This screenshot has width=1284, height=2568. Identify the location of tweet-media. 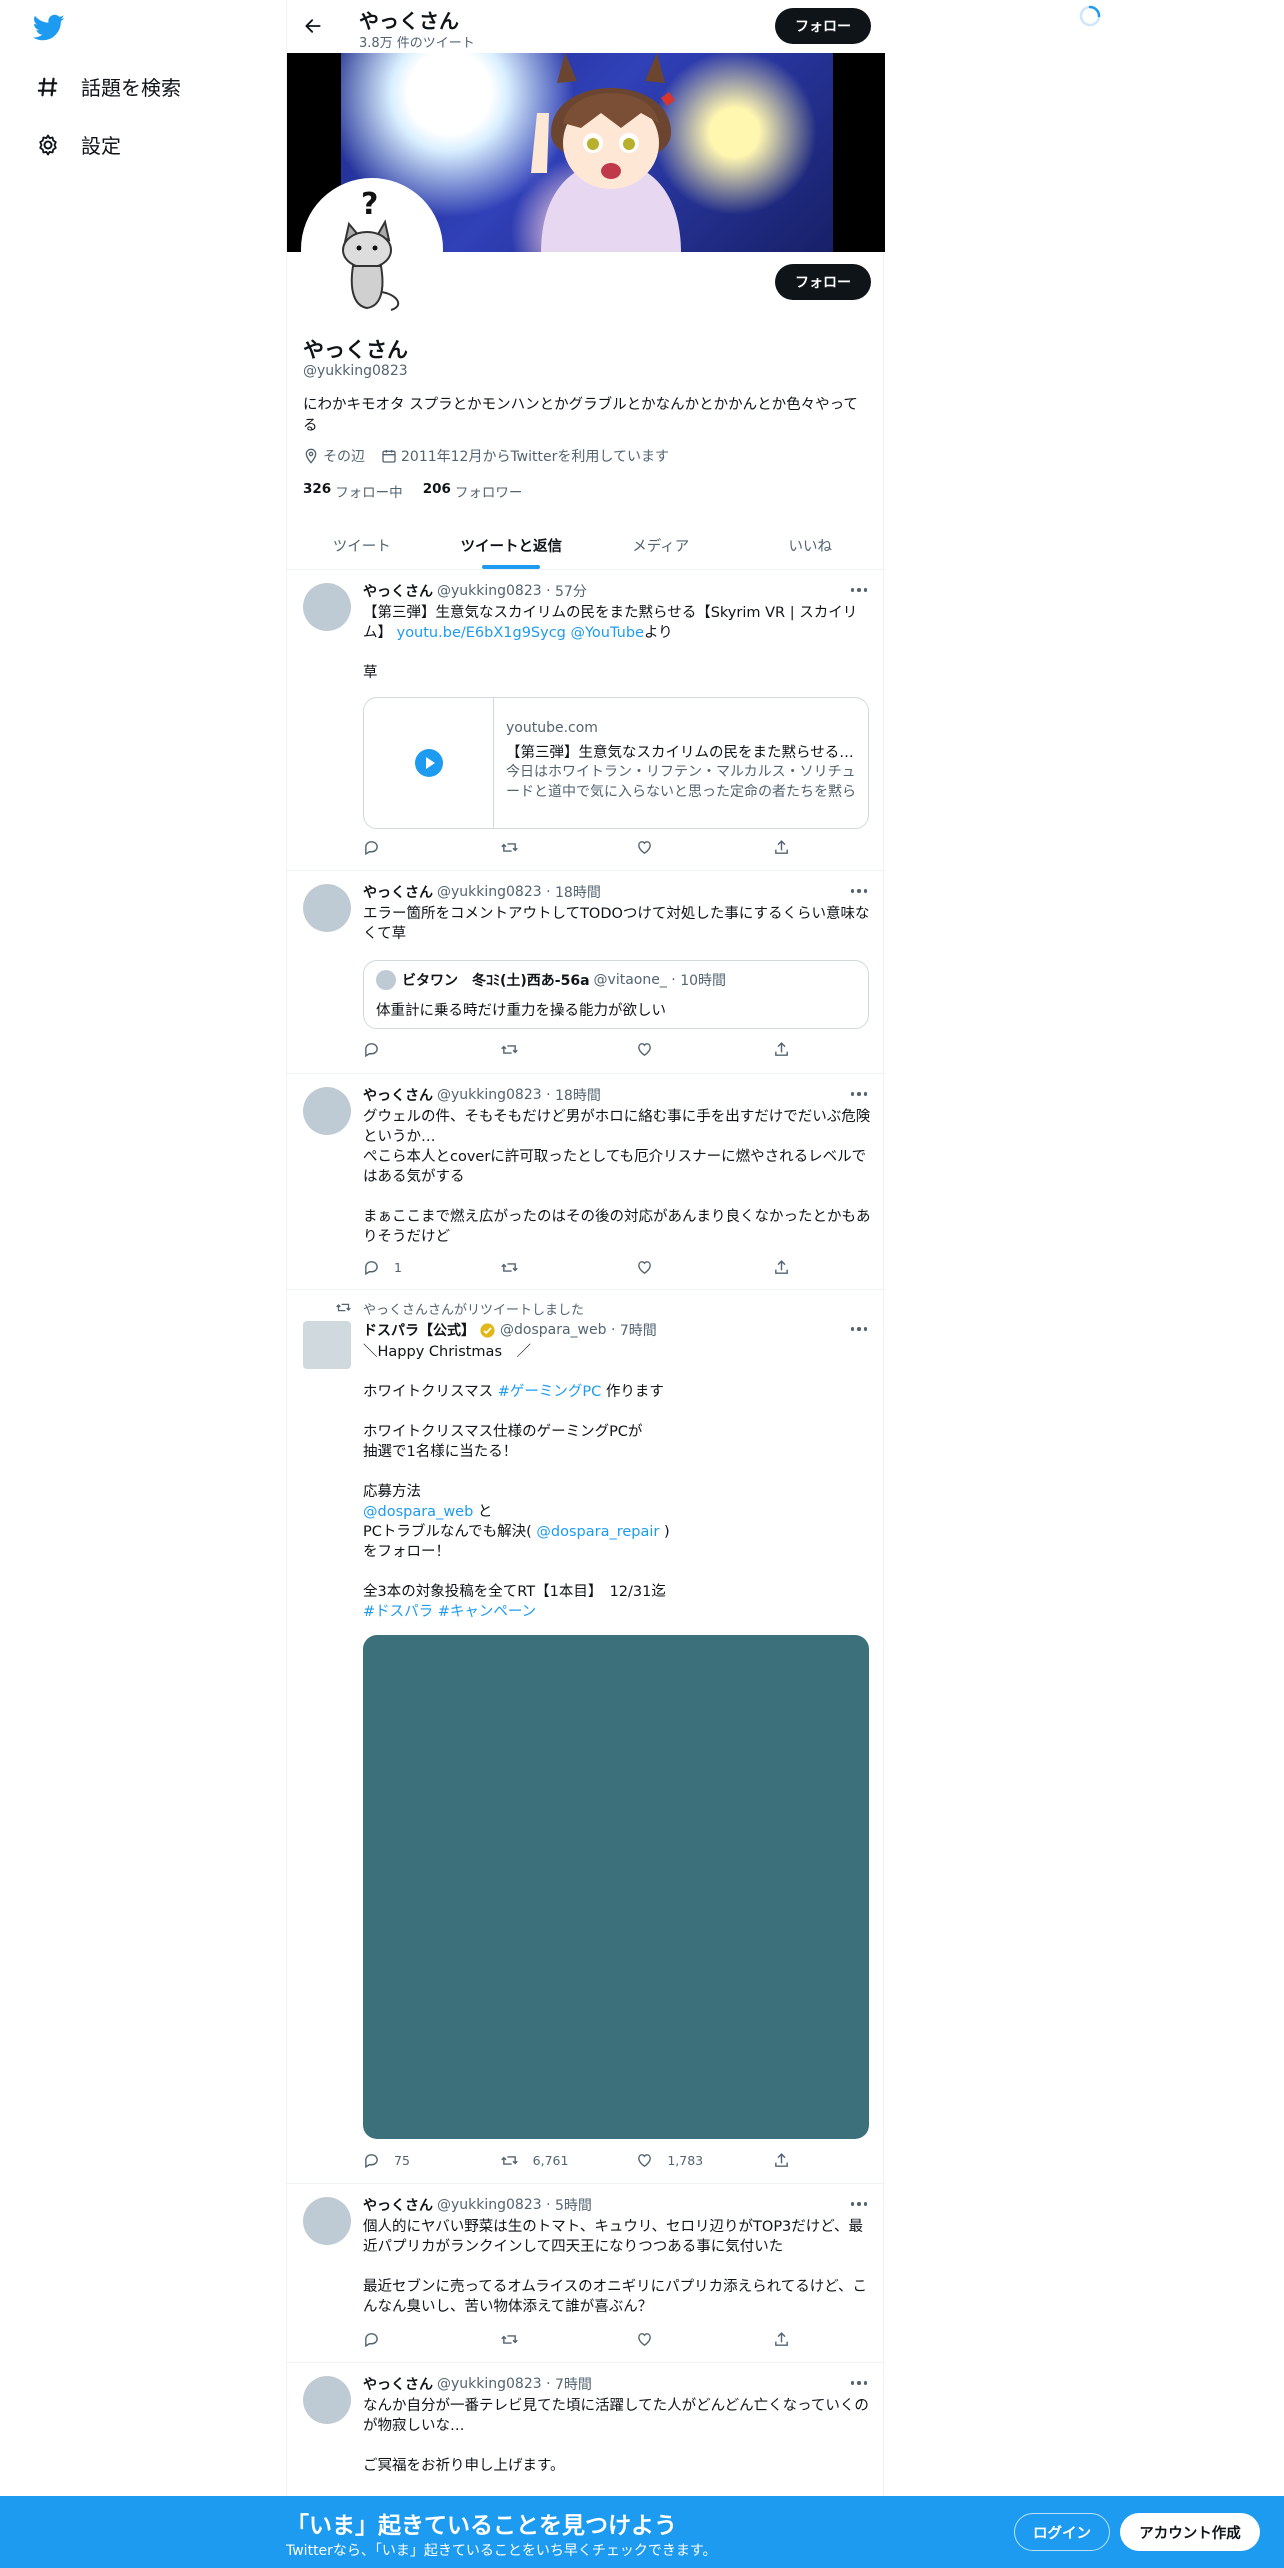
(616, 1887).